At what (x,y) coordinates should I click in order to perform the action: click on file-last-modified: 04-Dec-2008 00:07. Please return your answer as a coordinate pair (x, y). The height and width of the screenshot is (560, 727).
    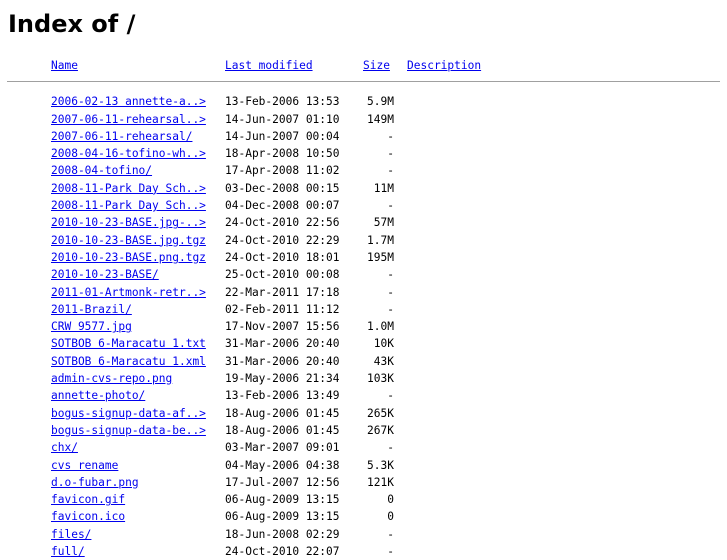
    Looking at the image, I should click on (282, 206).